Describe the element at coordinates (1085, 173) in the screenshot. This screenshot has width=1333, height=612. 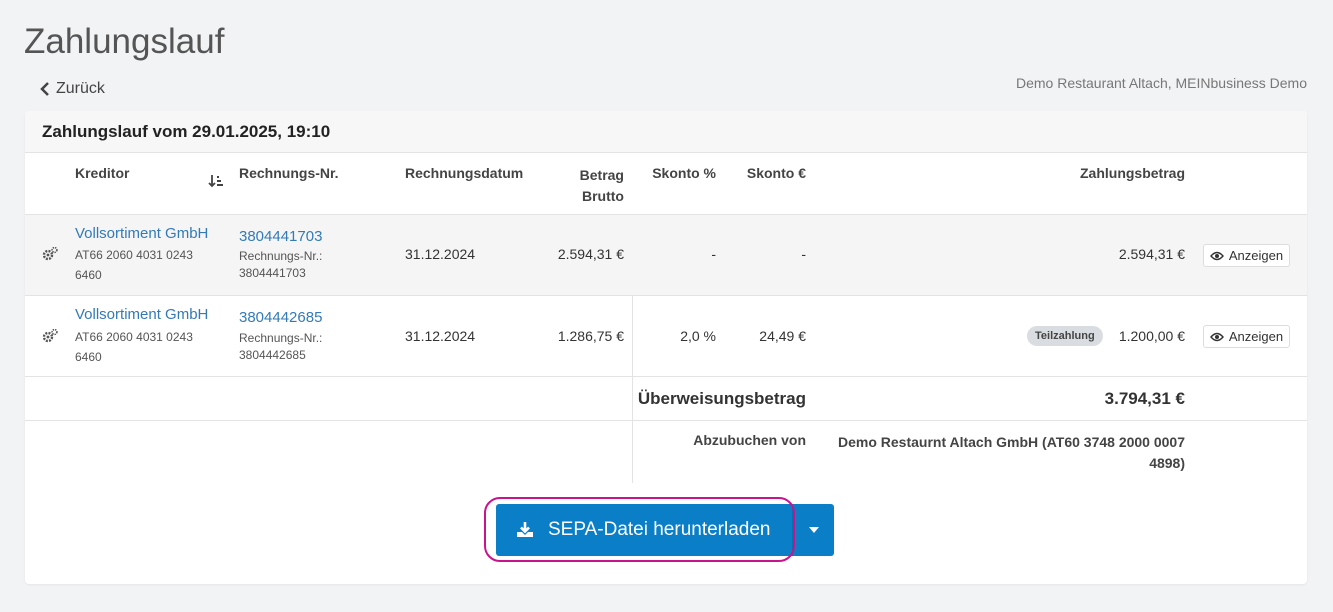
I see `col-zahlungsbetrag: Zahlungsbetrag` at that location.